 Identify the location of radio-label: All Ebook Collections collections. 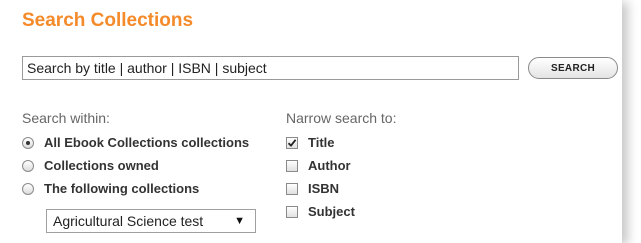
(147, 142).